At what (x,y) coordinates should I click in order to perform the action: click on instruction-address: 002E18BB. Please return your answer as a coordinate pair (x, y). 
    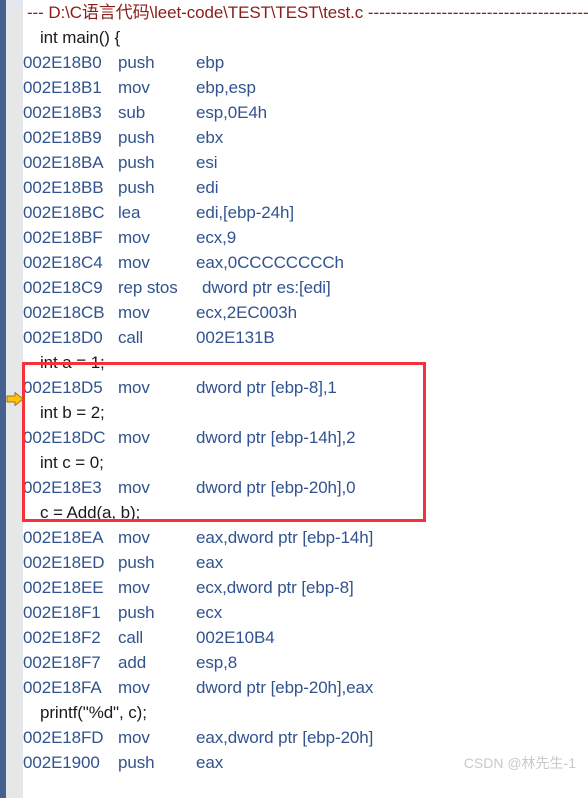
    Looking at the image, I should click on (63, 187).